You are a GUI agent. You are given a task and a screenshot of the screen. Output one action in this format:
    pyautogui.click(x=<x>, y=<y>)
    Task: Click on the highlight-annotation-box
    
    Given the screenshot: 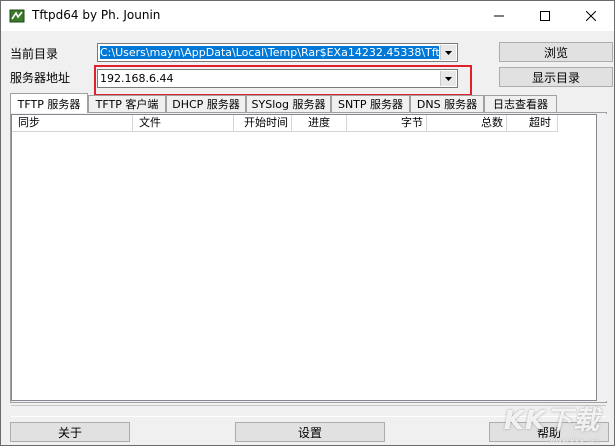 What is the action you would take?
    pyautogui.click(x=283, y=80)
    